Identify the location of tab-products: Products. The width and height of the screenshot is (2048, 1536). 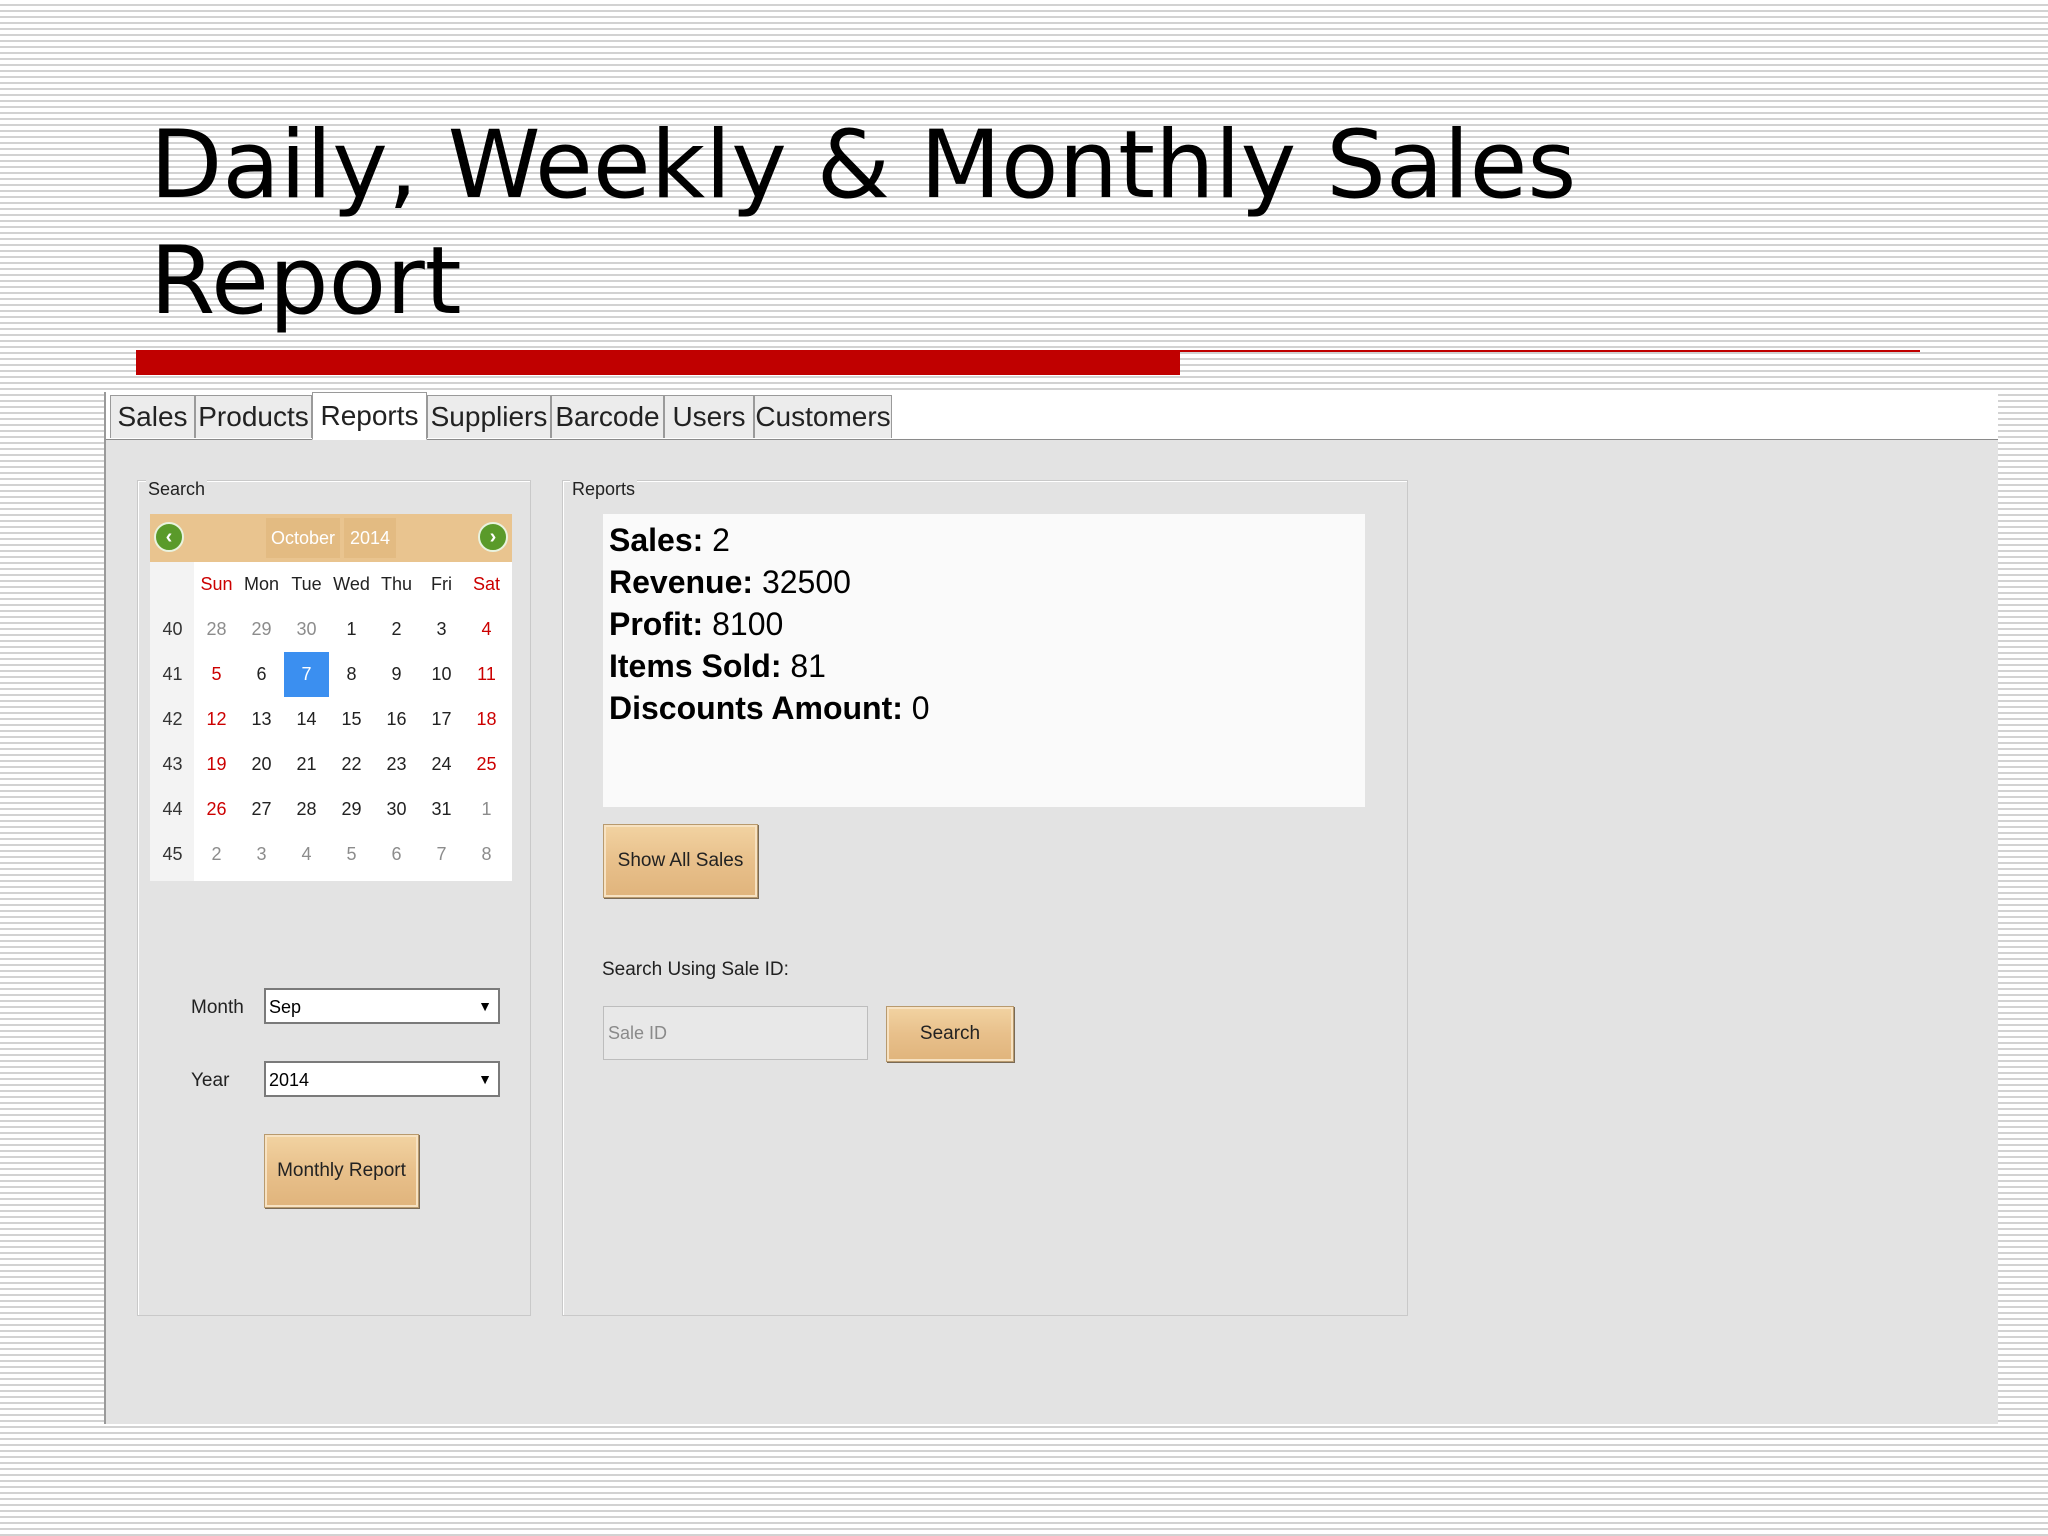
(253, 416).